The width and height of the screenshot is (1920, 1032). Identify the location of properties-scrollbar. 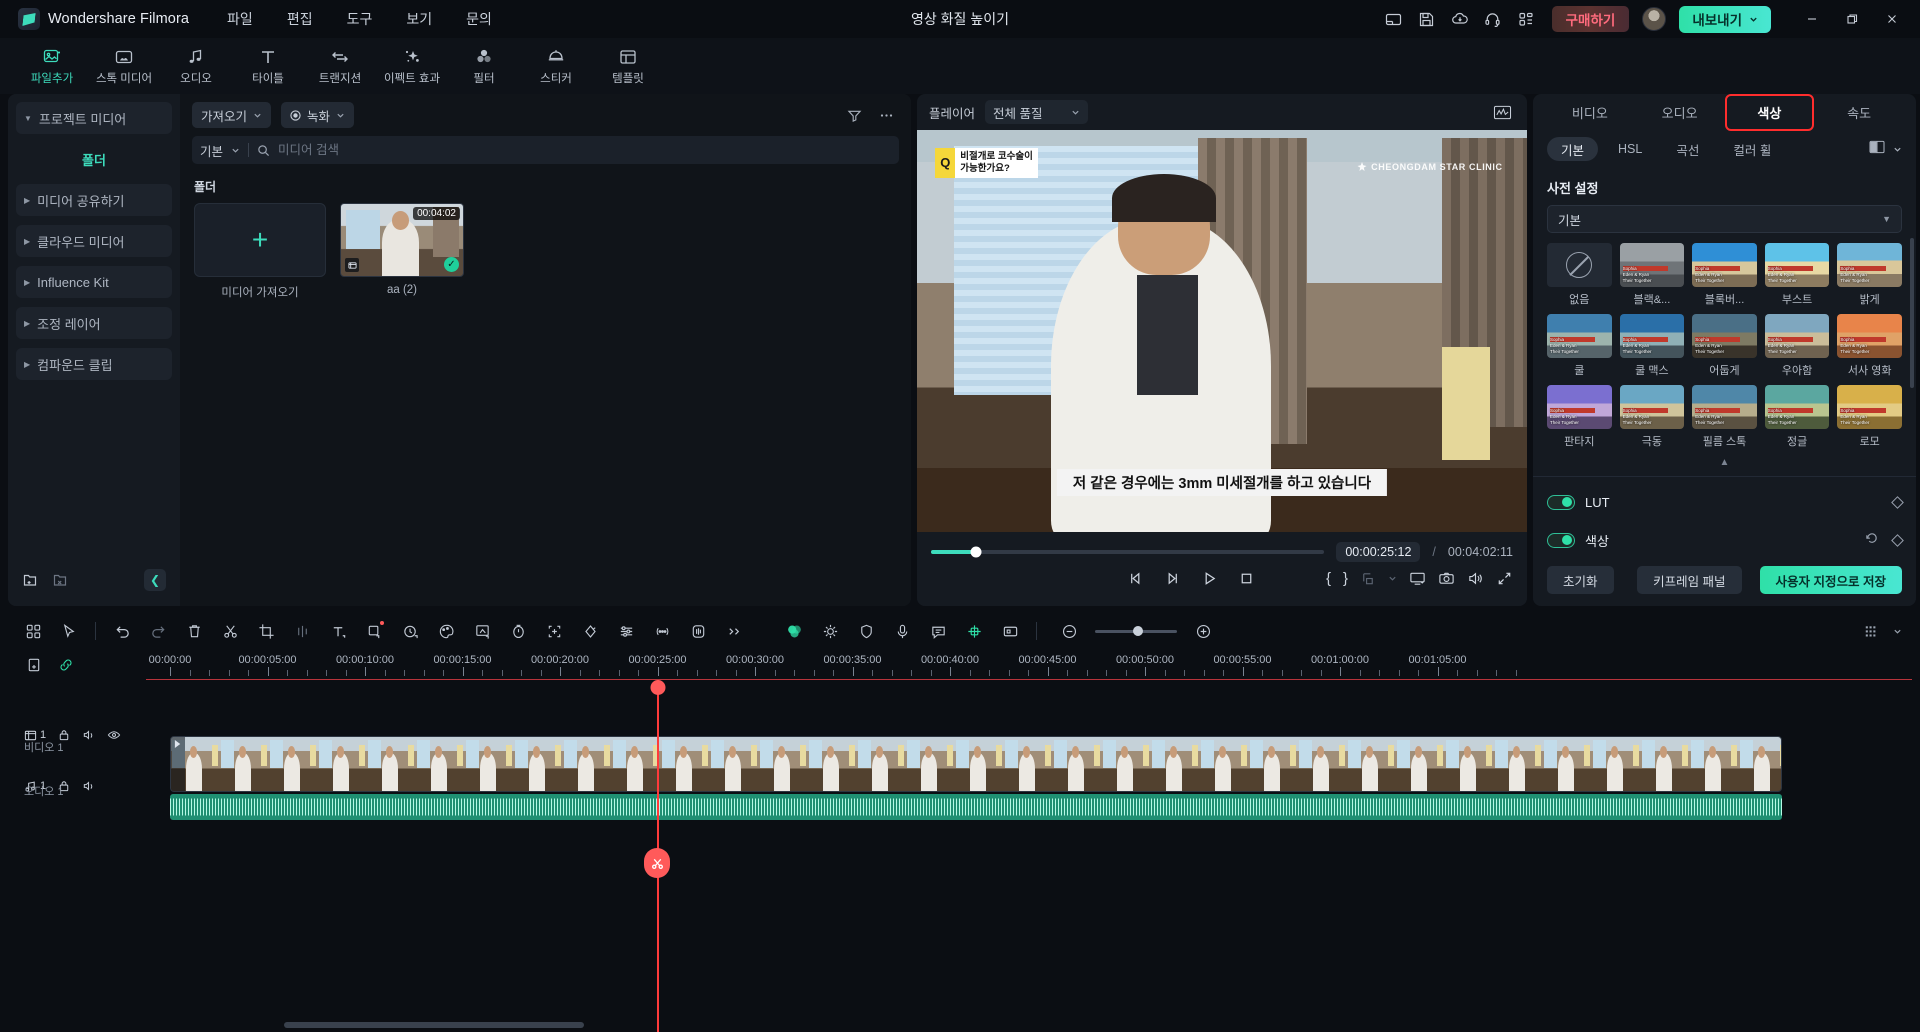
(1912, 313).